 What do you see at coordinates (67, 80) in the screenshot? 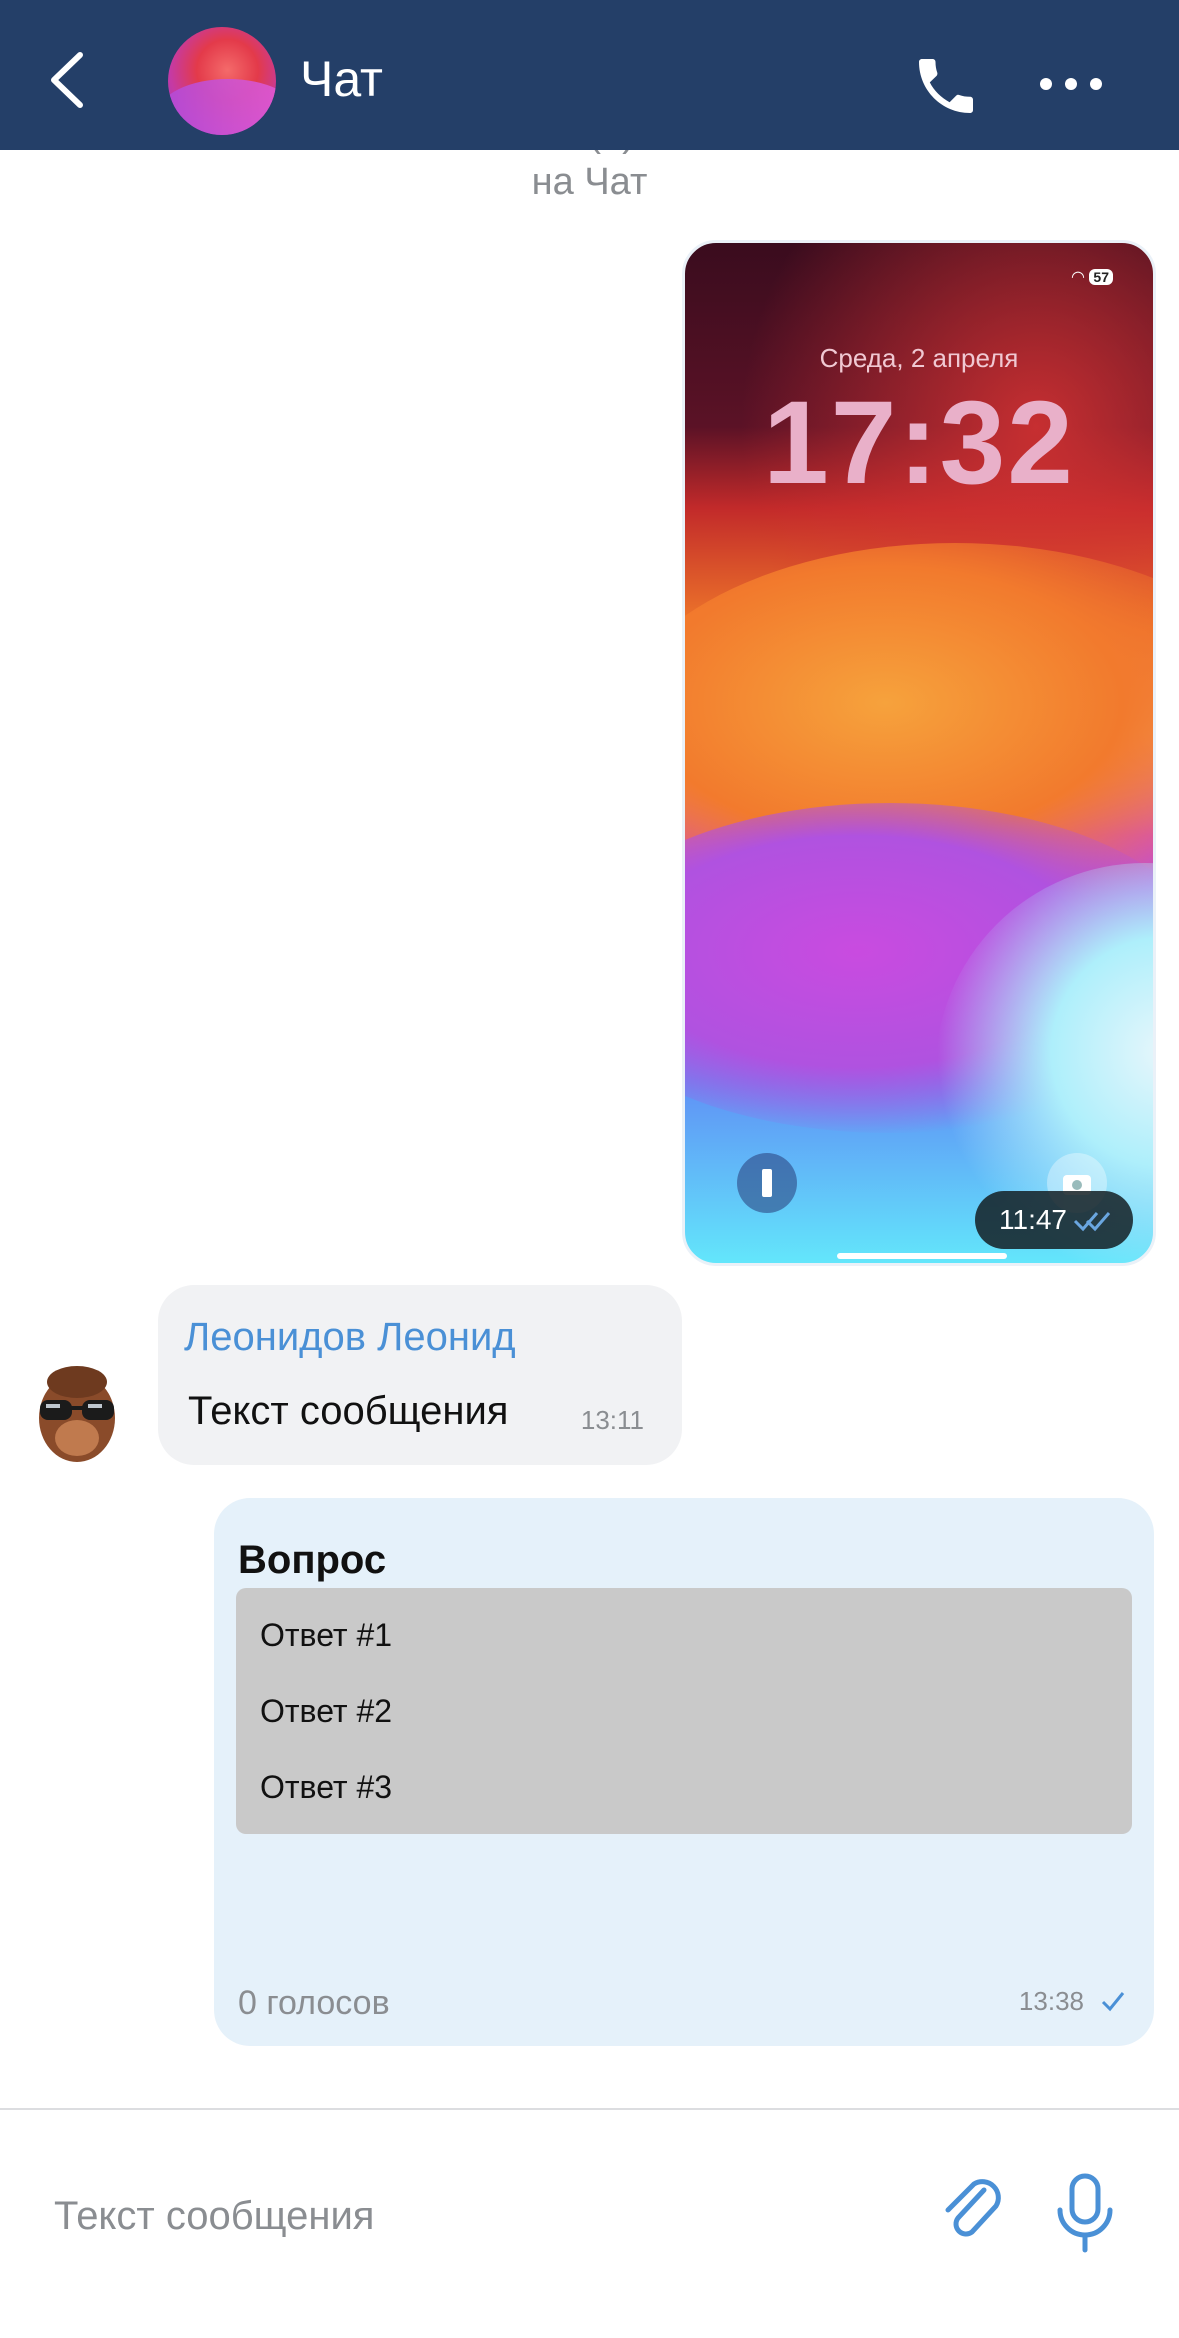
I see `chevron-left-icon` at bounding box center [67, 80].